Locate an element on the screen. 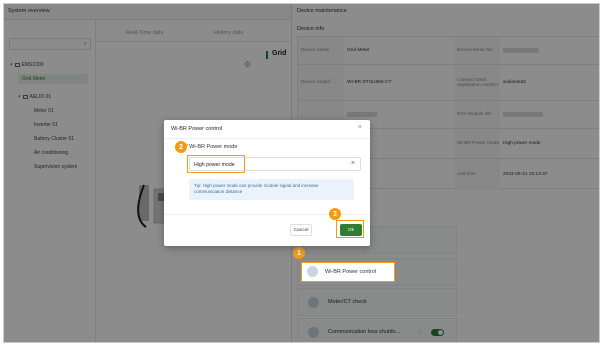 This screenshot has width=603, height=346. field-label: *Wi-BR Power mode is located at coordinates (211, 147).